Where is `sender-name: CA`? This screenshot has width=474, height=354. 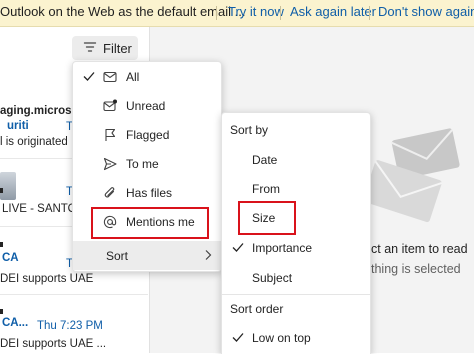
sender-name: CA is located at coordinates (10, 258).